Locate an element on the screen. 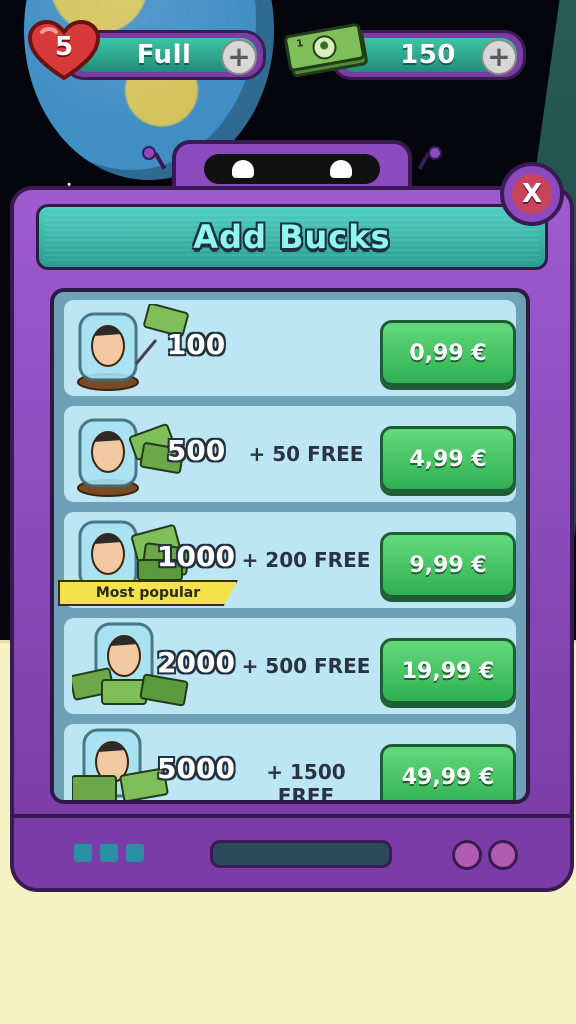  pack-bonus: + 200 FREE is located at coordinates (306, 560).